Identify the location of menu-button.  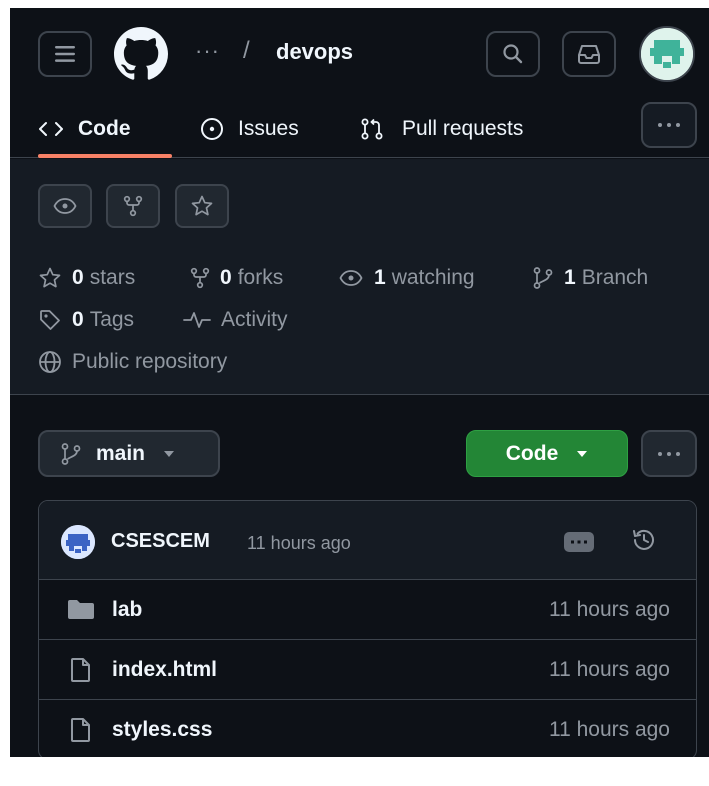
(65, 54).